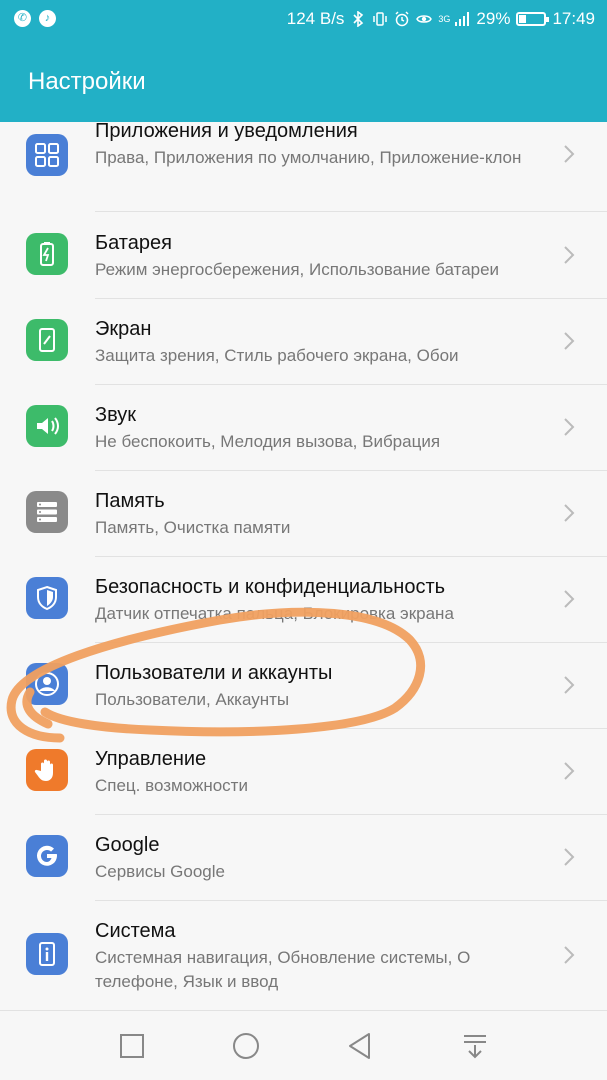 The image size is (607, 1080). Describe the element at coordinates (135, 931) in the screenshot. I see `settings-item-title: Система` at that location.